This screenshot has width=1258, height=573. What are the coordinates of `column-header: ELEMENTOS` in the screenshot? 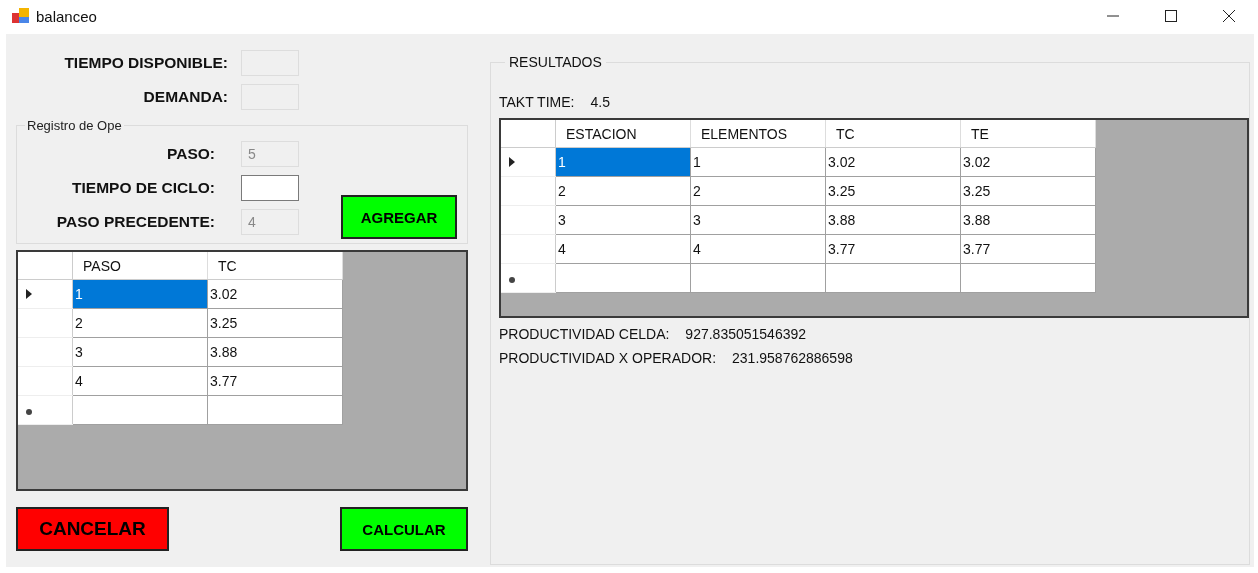 It's located at (758, 134).